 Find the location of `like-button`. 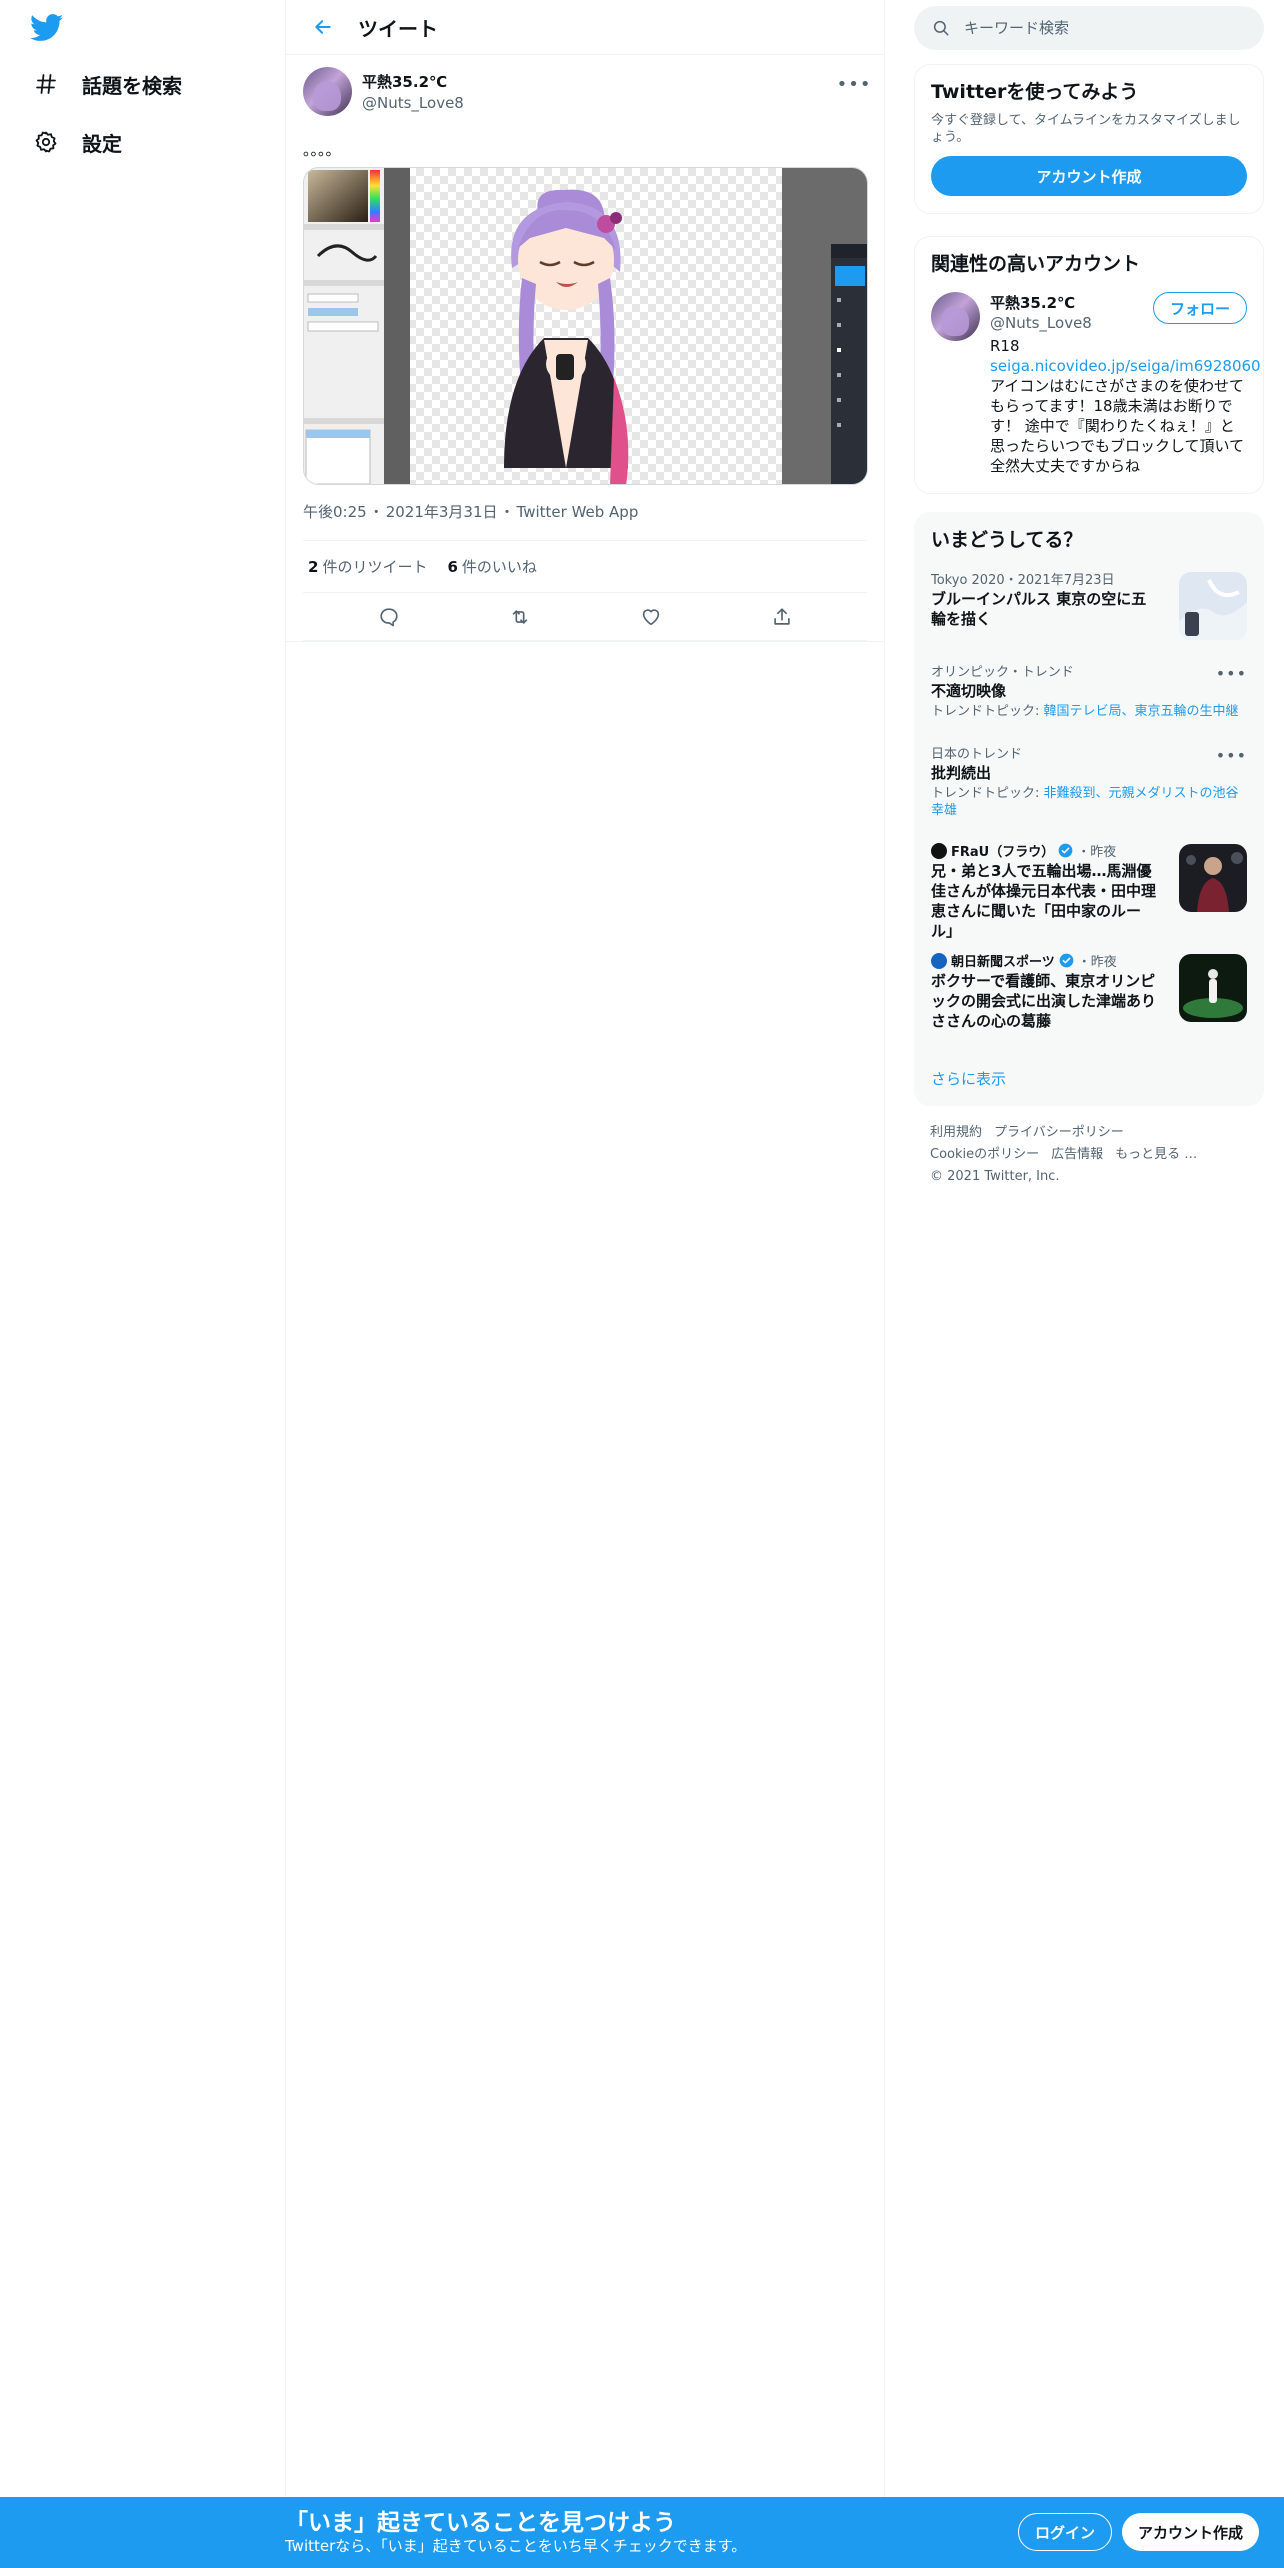

like-button is located at coordinates (651, 617).